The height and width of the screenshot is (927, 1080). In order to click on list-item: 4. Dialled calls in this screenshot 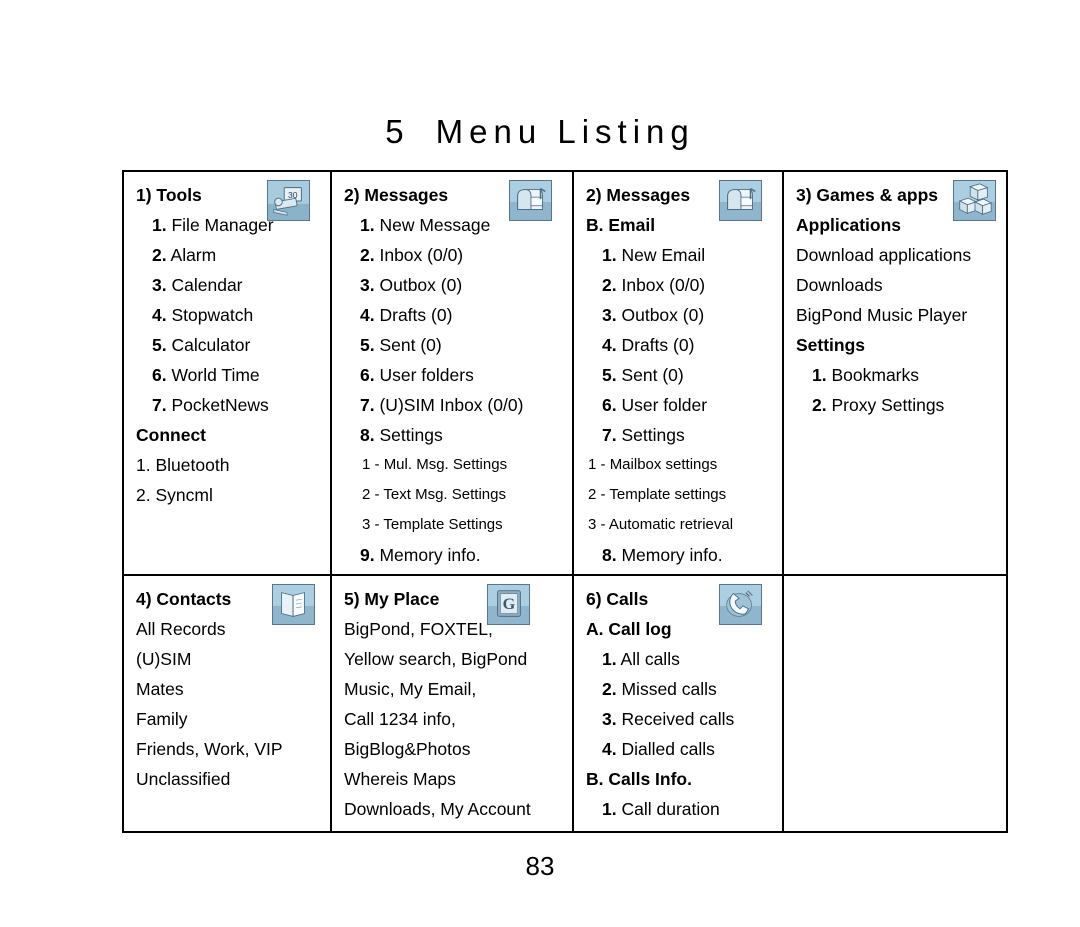, I will do `click(681, 749)`.